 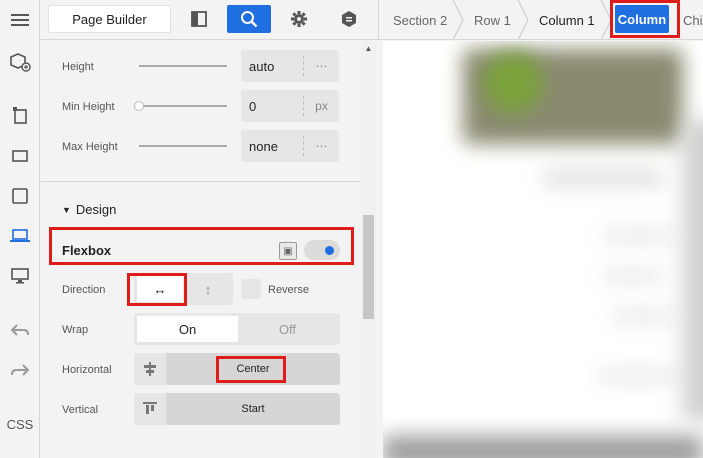 What do you see at coordinates (88, 107) in the screenshot?
I see `min-height-label: Min Height` at bounding box center [88, 107].